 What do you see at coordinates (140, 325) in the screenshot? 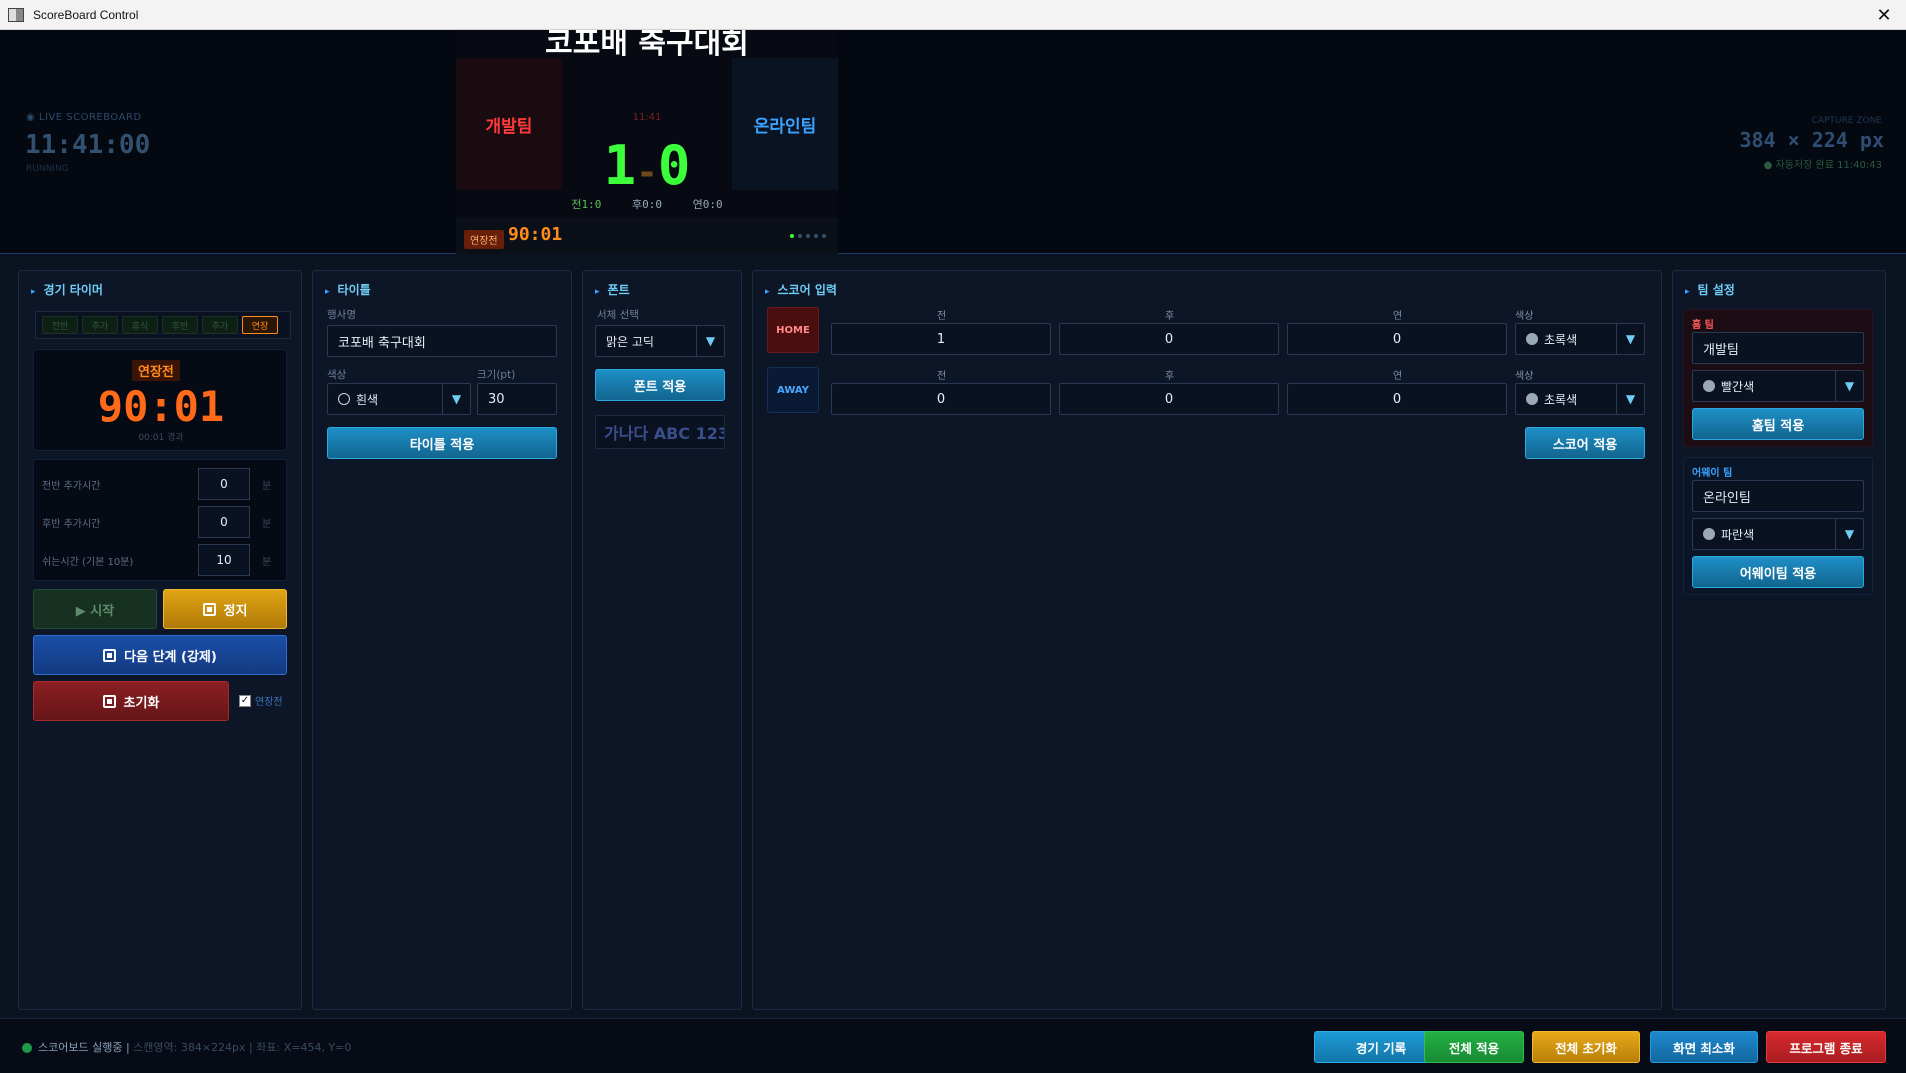
I see `tab-break: 휴식` at bounding box center [140, 325].